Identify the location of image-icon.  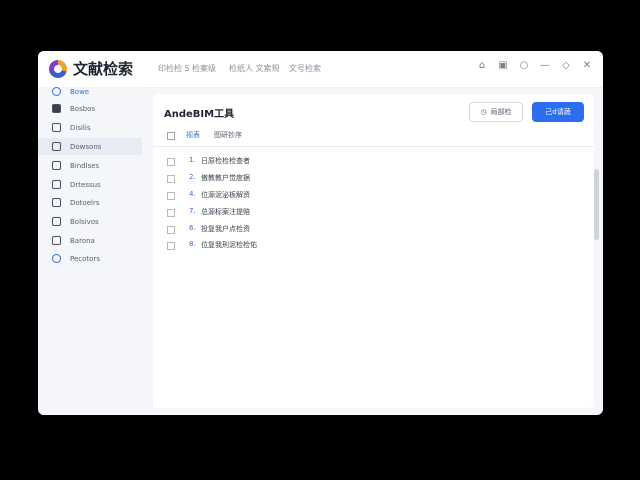
(56, 108).